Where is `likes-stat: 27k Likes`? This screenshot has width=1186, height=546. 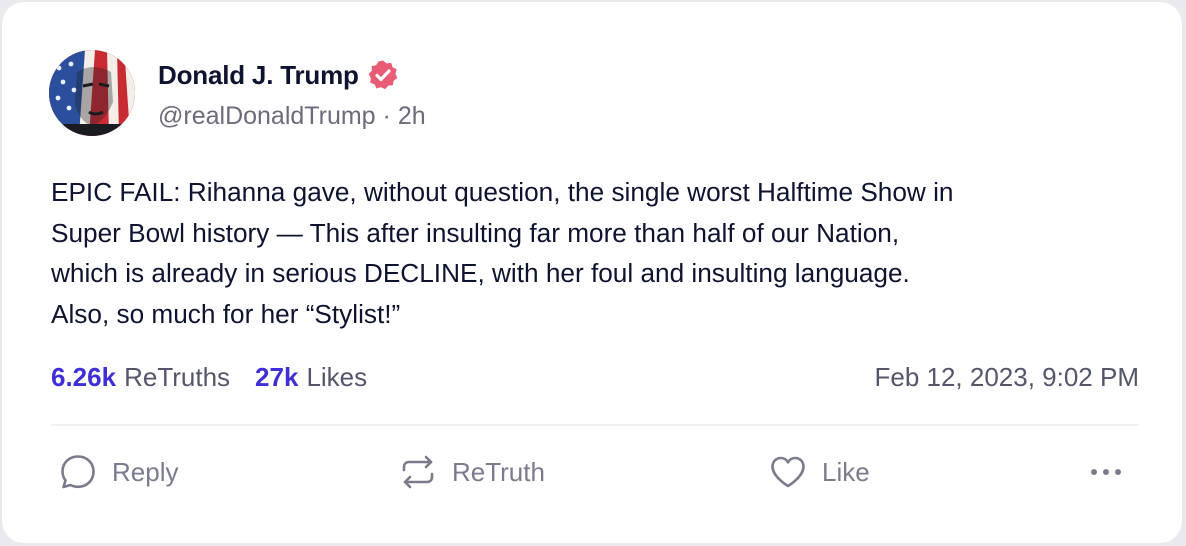
likes-stat: 27k Likes is located at coordinates (311, 377).